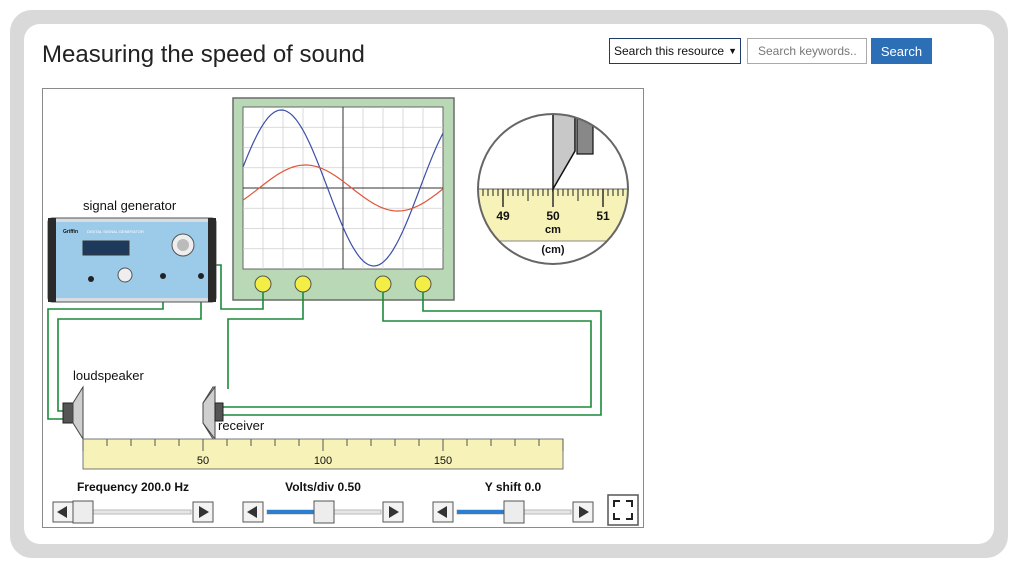 This screenshot has height=566, width=1018. Describe the element at coordinates (669, 51) in the screenshot. I see `search-scope-value: Search this resource` at that location.